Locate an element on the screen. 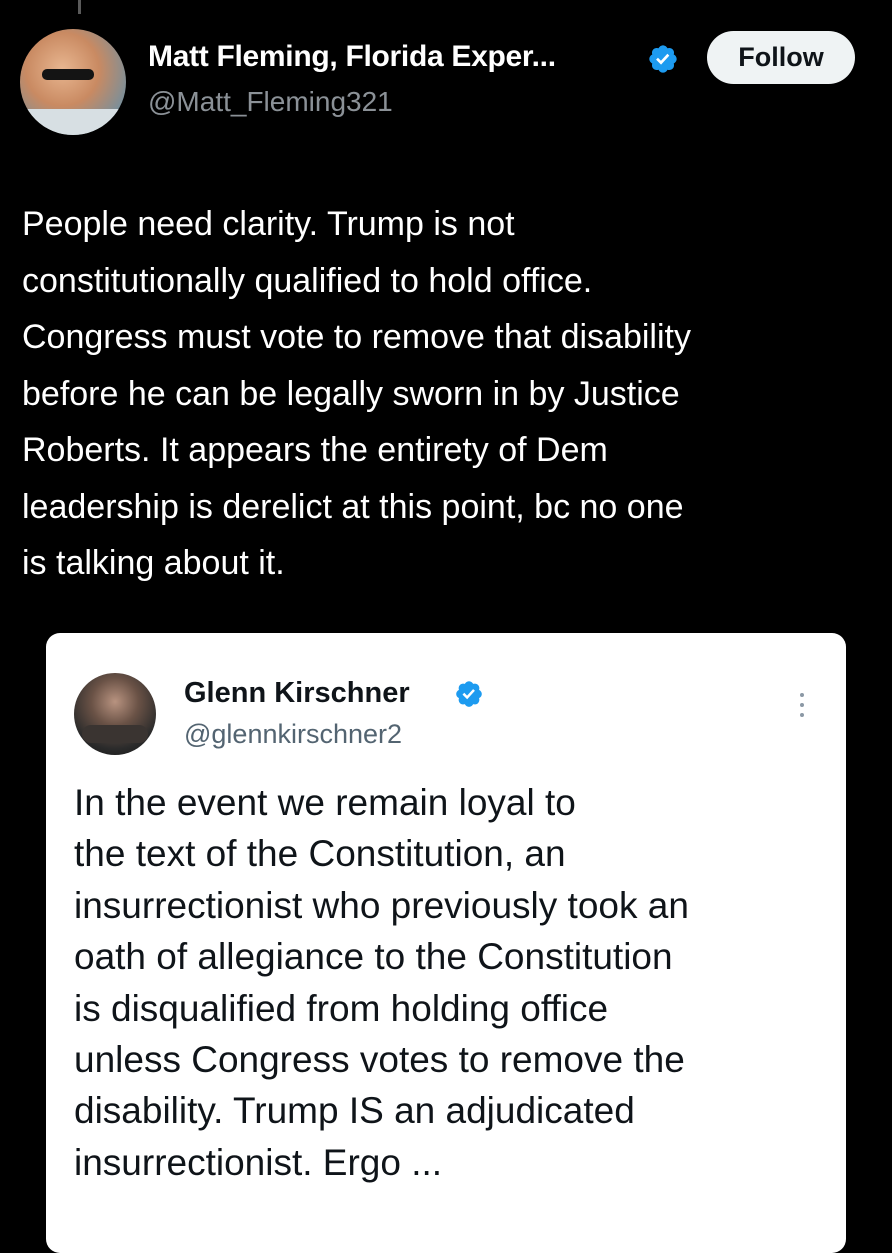  quoted-line: In the event we remain loyal to is located at coordinates (325, 802).